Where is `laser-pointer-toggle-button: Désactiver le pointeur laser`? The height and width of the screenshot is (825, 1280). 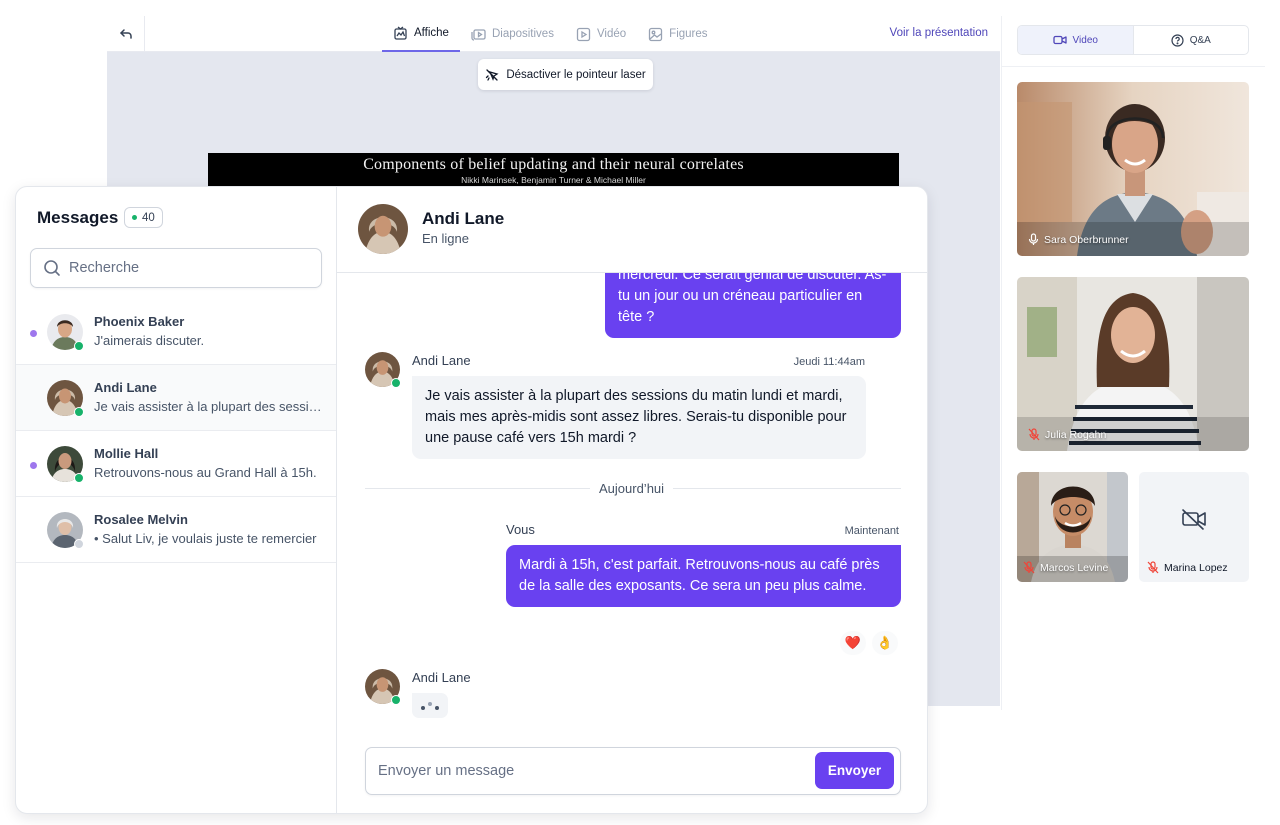 laser-pointer-toggle-button: Désactiver le pointeur laser is located at coordinates (565, 74).